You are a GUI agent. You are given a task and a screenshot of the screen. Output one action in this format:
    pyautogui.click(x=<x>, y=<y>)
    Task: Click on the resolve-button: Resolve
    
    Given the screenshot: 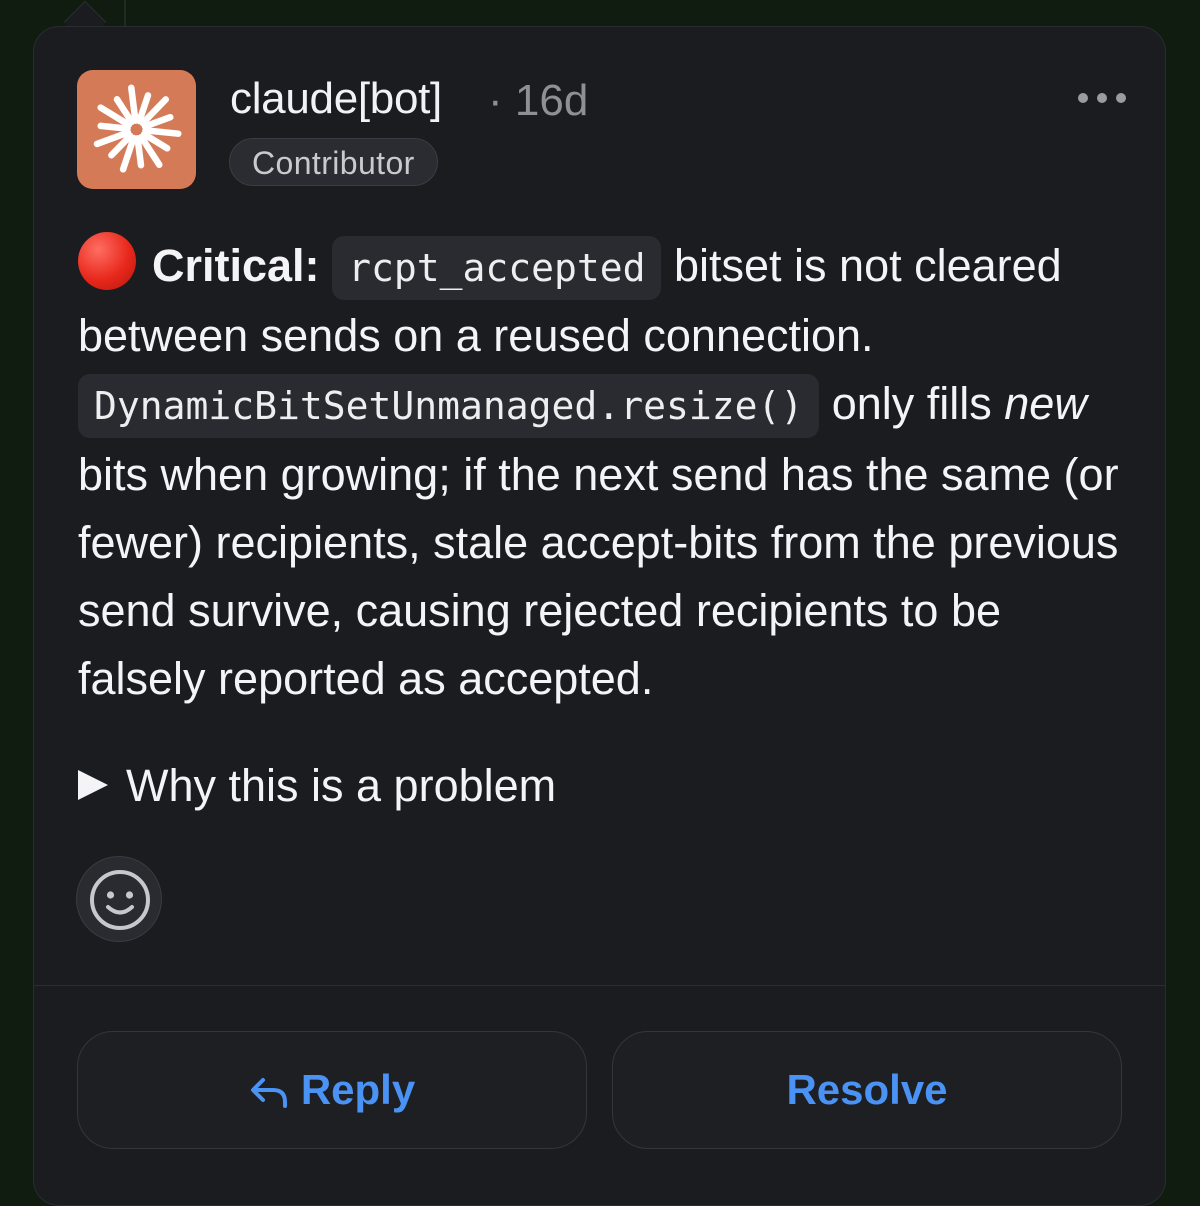 What is the action you would take?
    pyautogui.click(x=867, y=1090)
    